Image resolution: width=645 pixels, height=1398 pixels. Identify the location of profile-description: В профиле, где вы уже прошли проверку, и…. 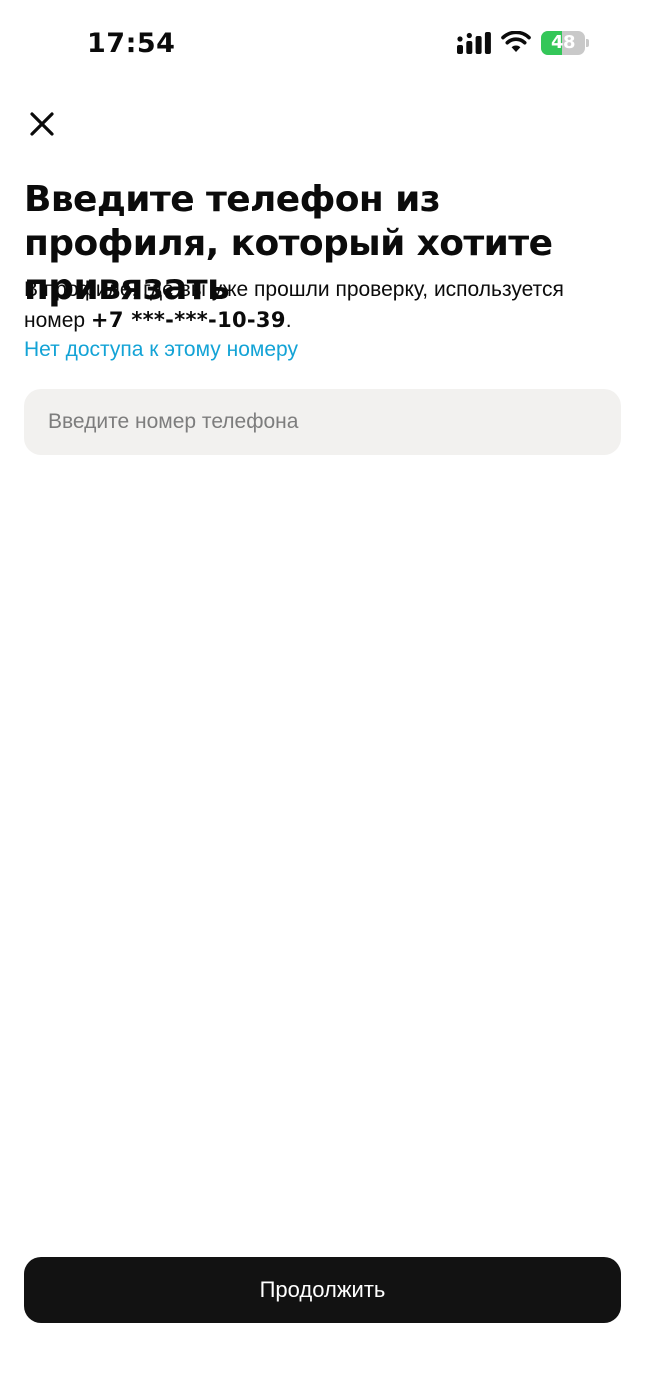
(326, 305).